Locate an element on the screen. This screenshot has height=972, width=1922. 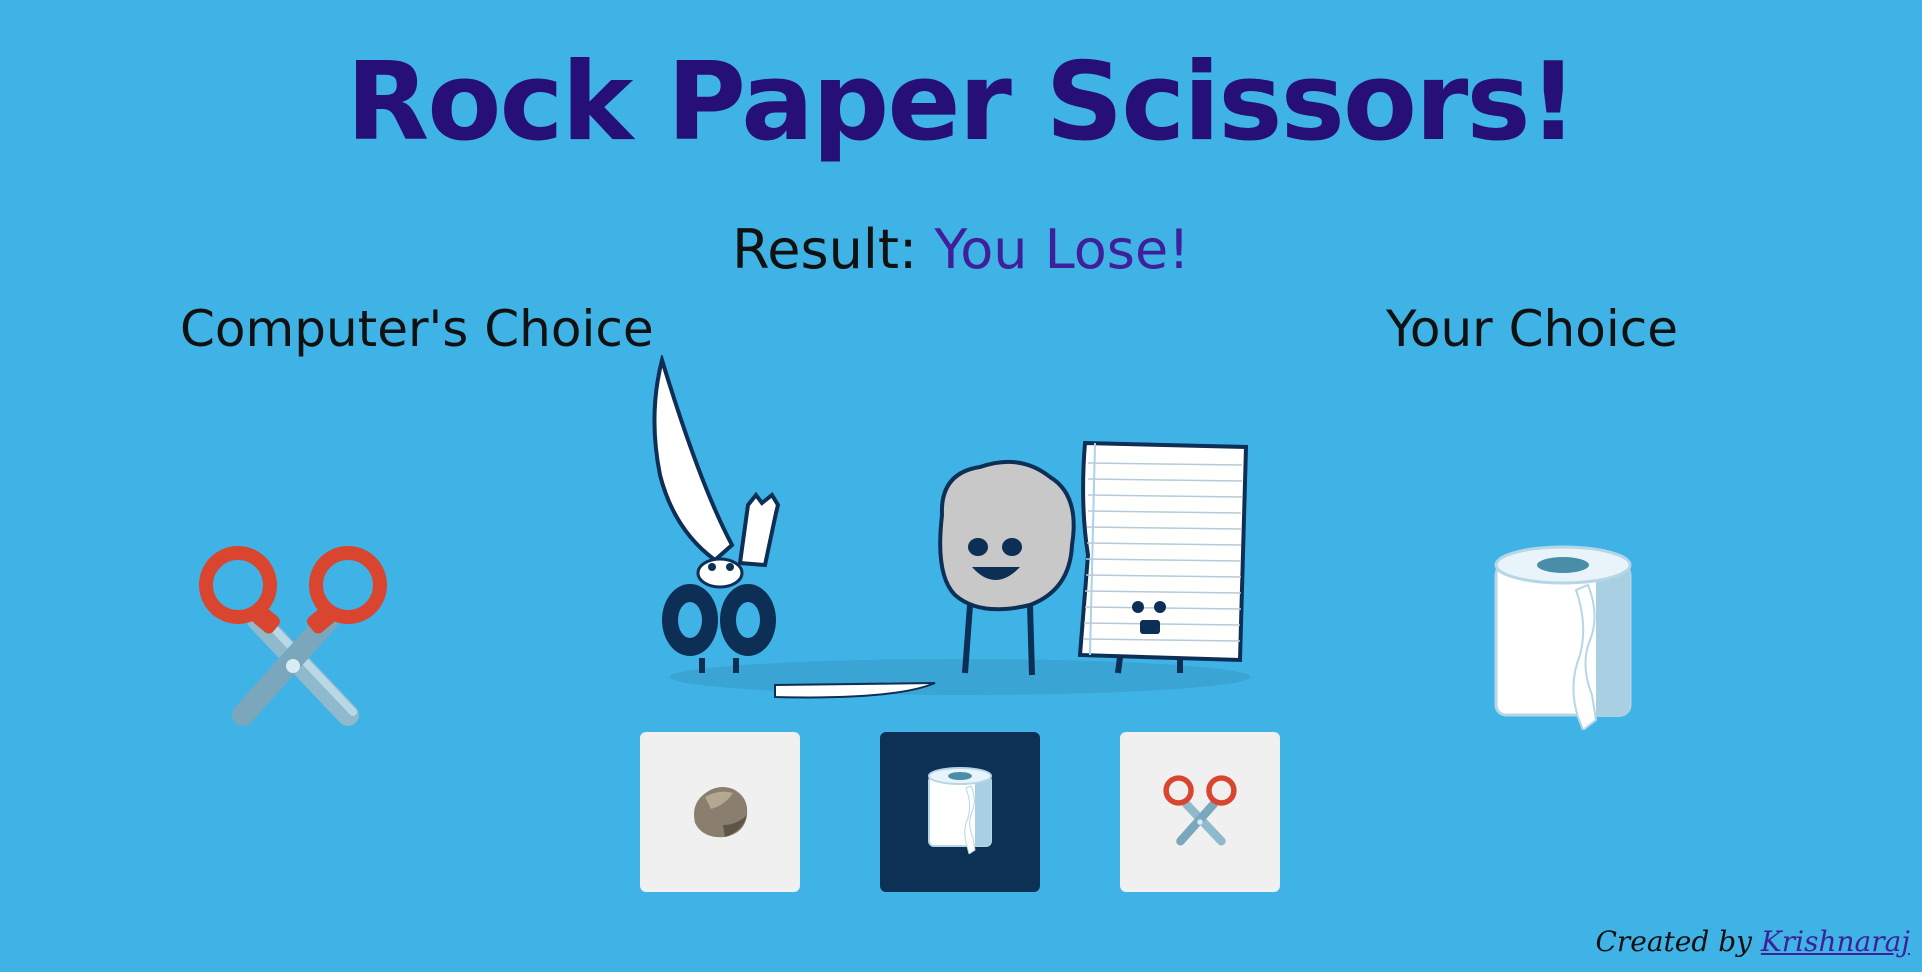
rock-character is located at coordinates (1007, 567).